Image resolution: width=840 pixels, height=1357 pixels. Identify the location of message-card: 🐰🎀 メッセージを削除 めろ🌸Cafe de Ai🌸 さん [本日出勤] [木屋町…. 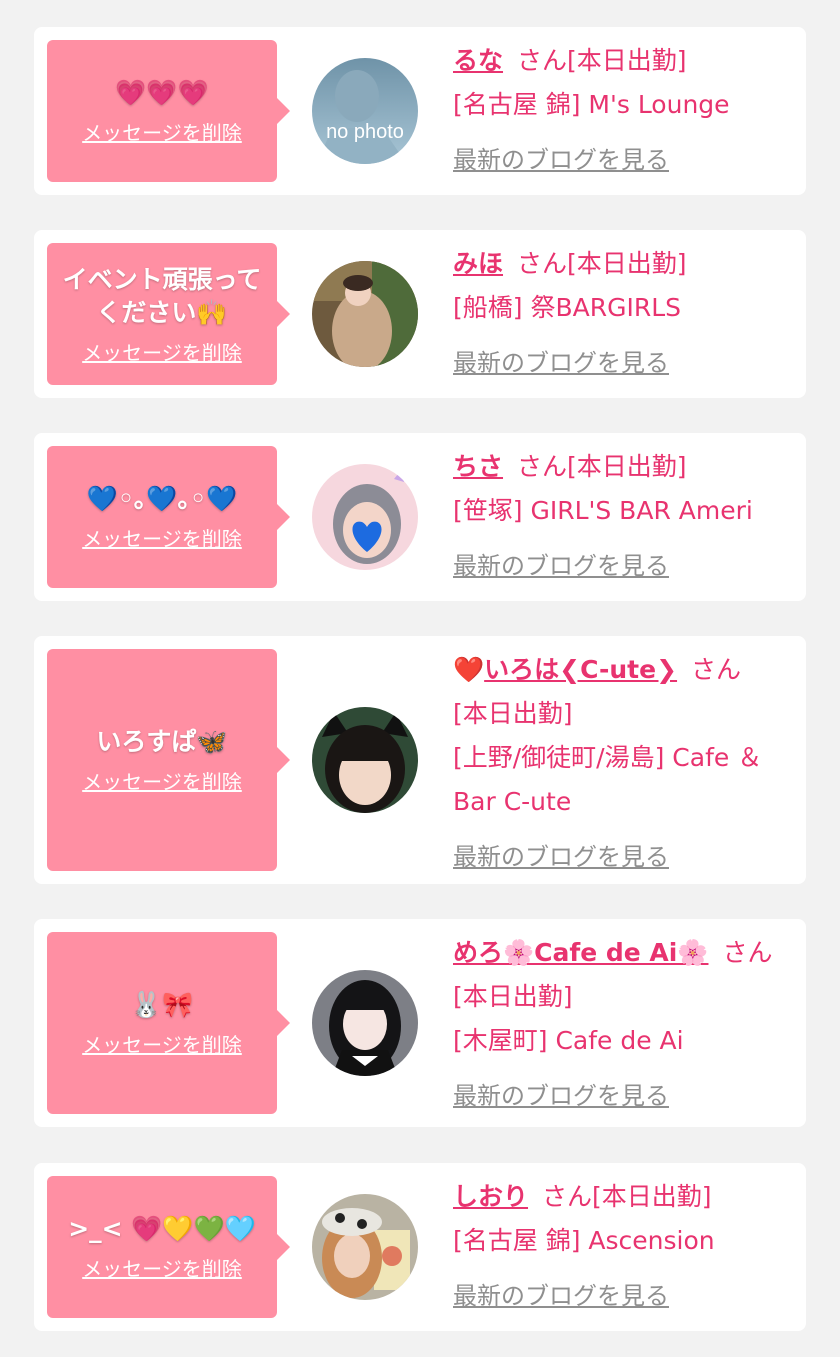
(420, 1023).